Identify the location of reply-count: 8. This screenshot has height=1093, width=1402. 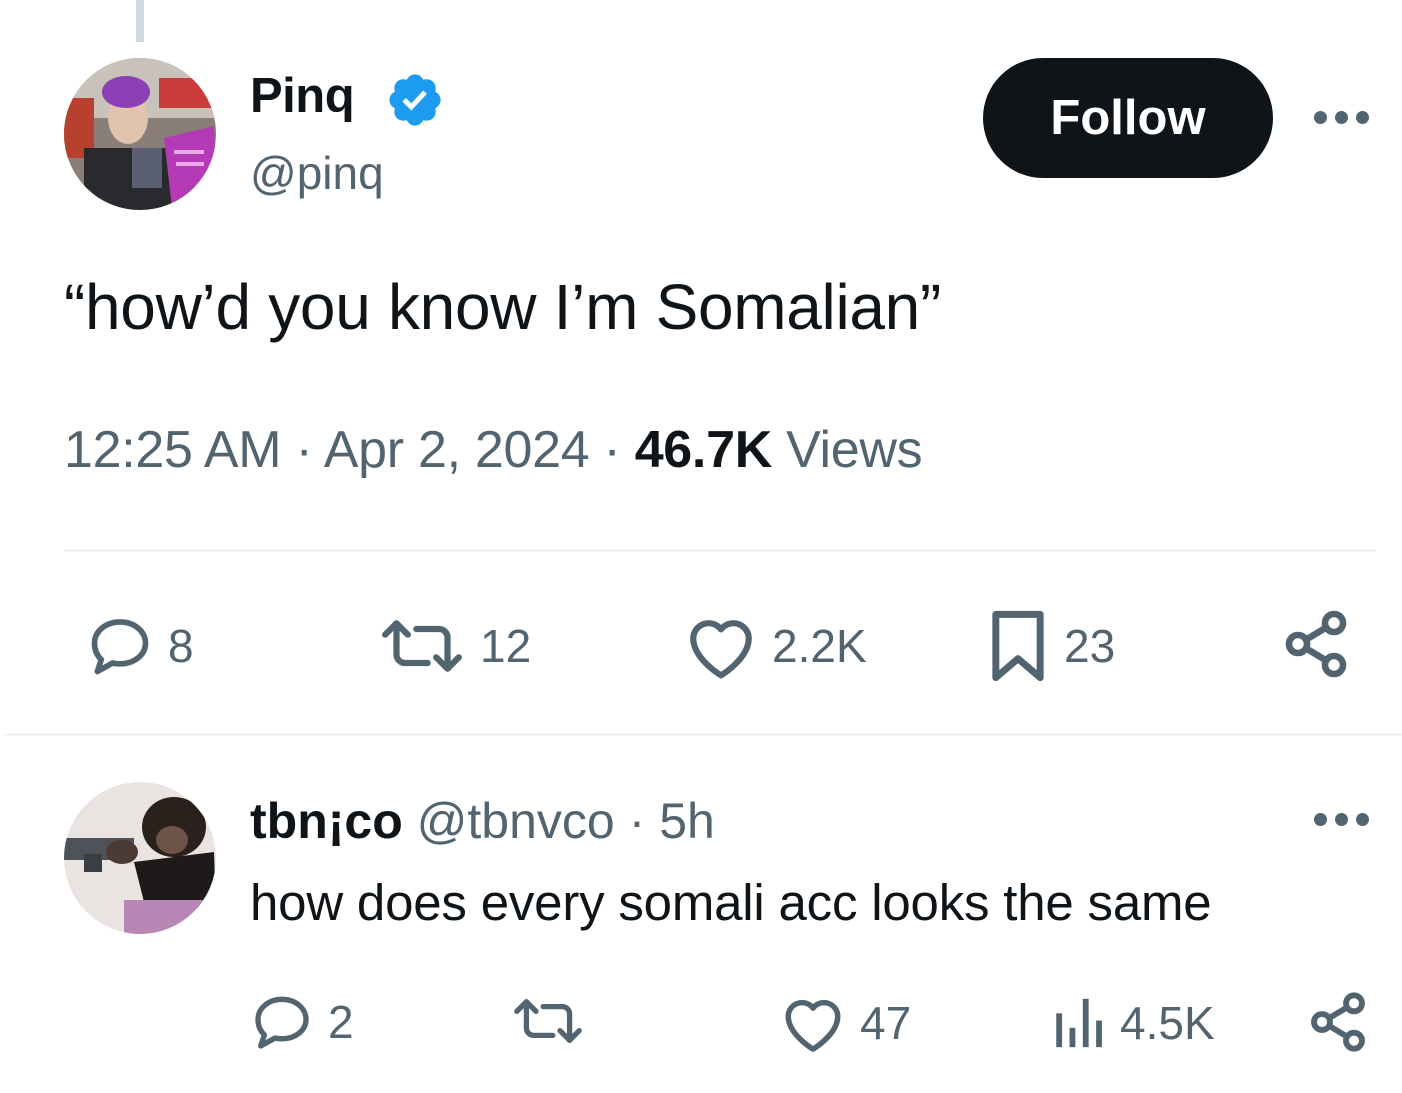
(181, 646).